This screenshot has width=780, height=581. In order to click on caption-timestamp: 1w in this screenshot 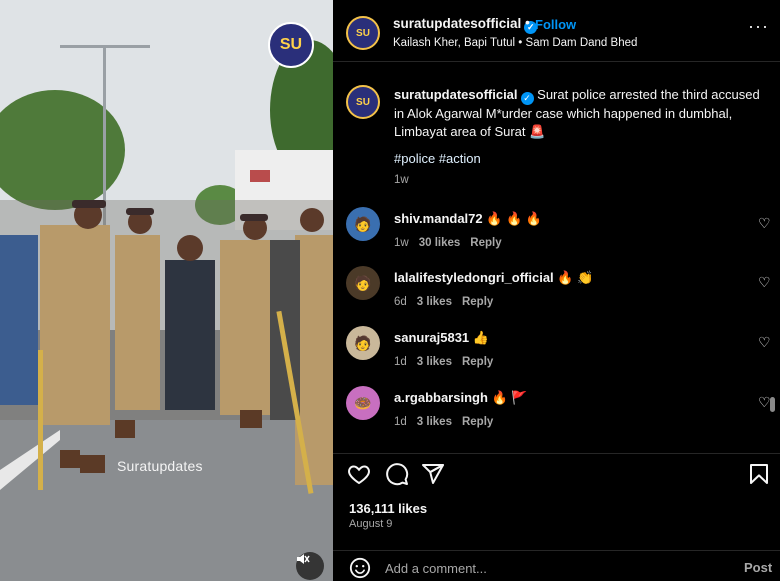, I will do `click(401, 180)`.